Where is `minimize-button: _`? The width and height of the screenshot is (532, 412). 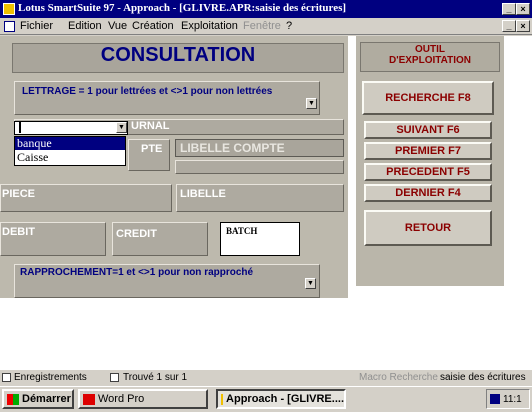 minimize-button: _ is located at coordinates (509, 9).